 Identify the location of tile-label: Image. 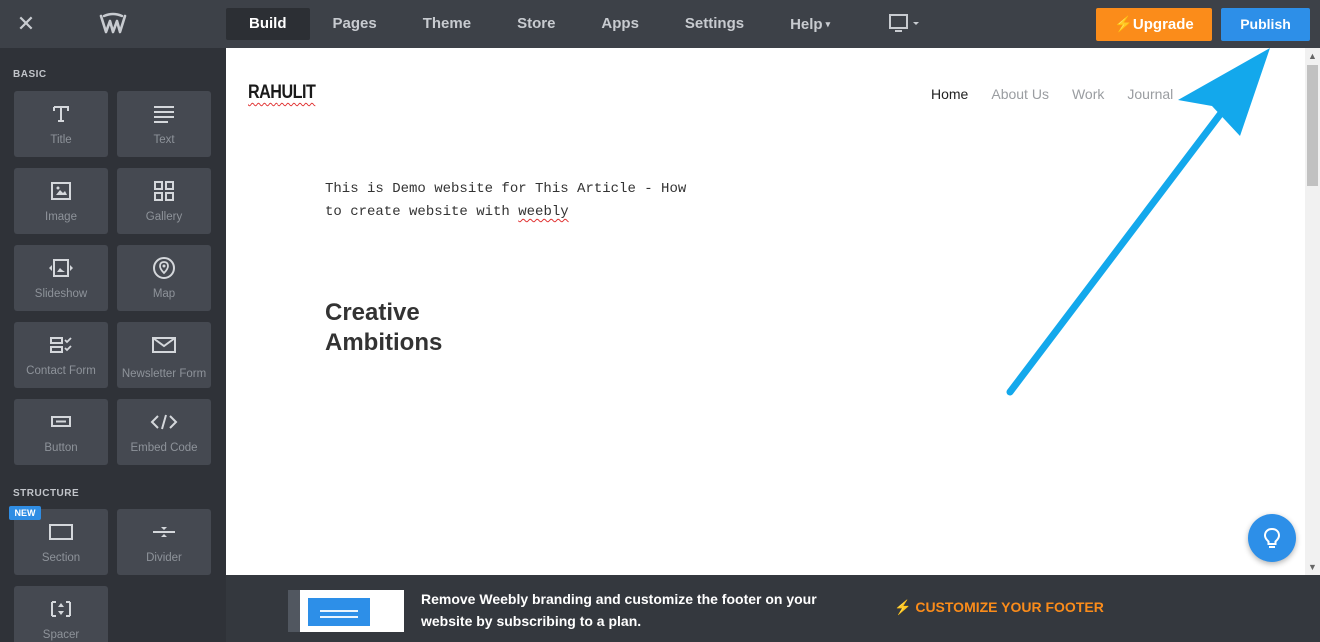
(61, 217).